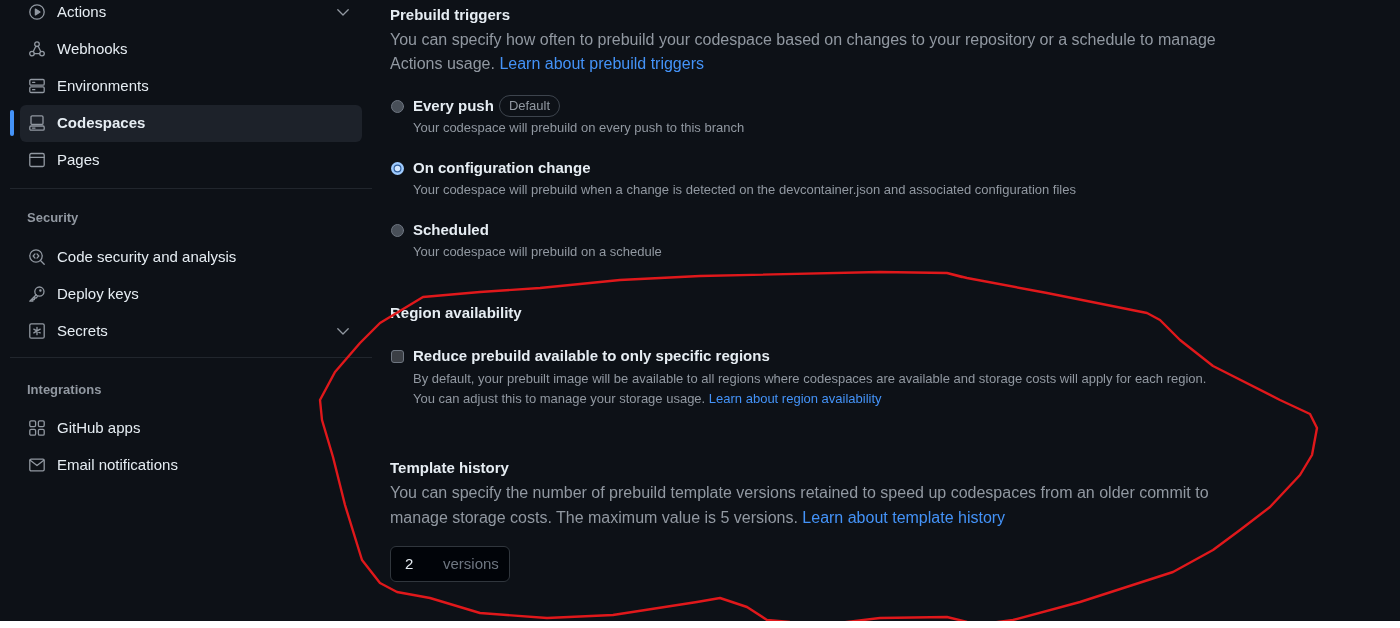 The height and width of the screenshot is (628, 1400). Describe the element at coordinates (37, 465) in the screenshot. I see `mail-icon` at that location.